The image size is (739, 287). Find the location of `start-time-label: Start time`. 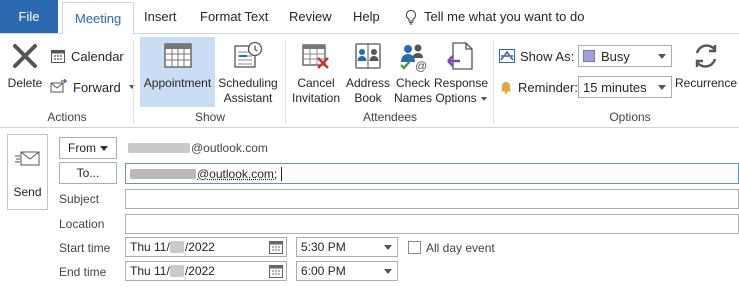

start-time-label: Start time is located at coordinates (85, 248).